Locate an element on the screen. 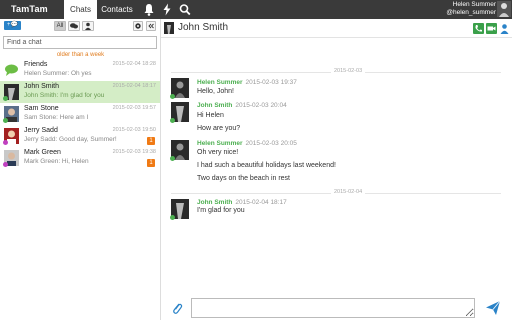 The image size is (512, 320). chat-search-input is located at coordinates (80, 42).